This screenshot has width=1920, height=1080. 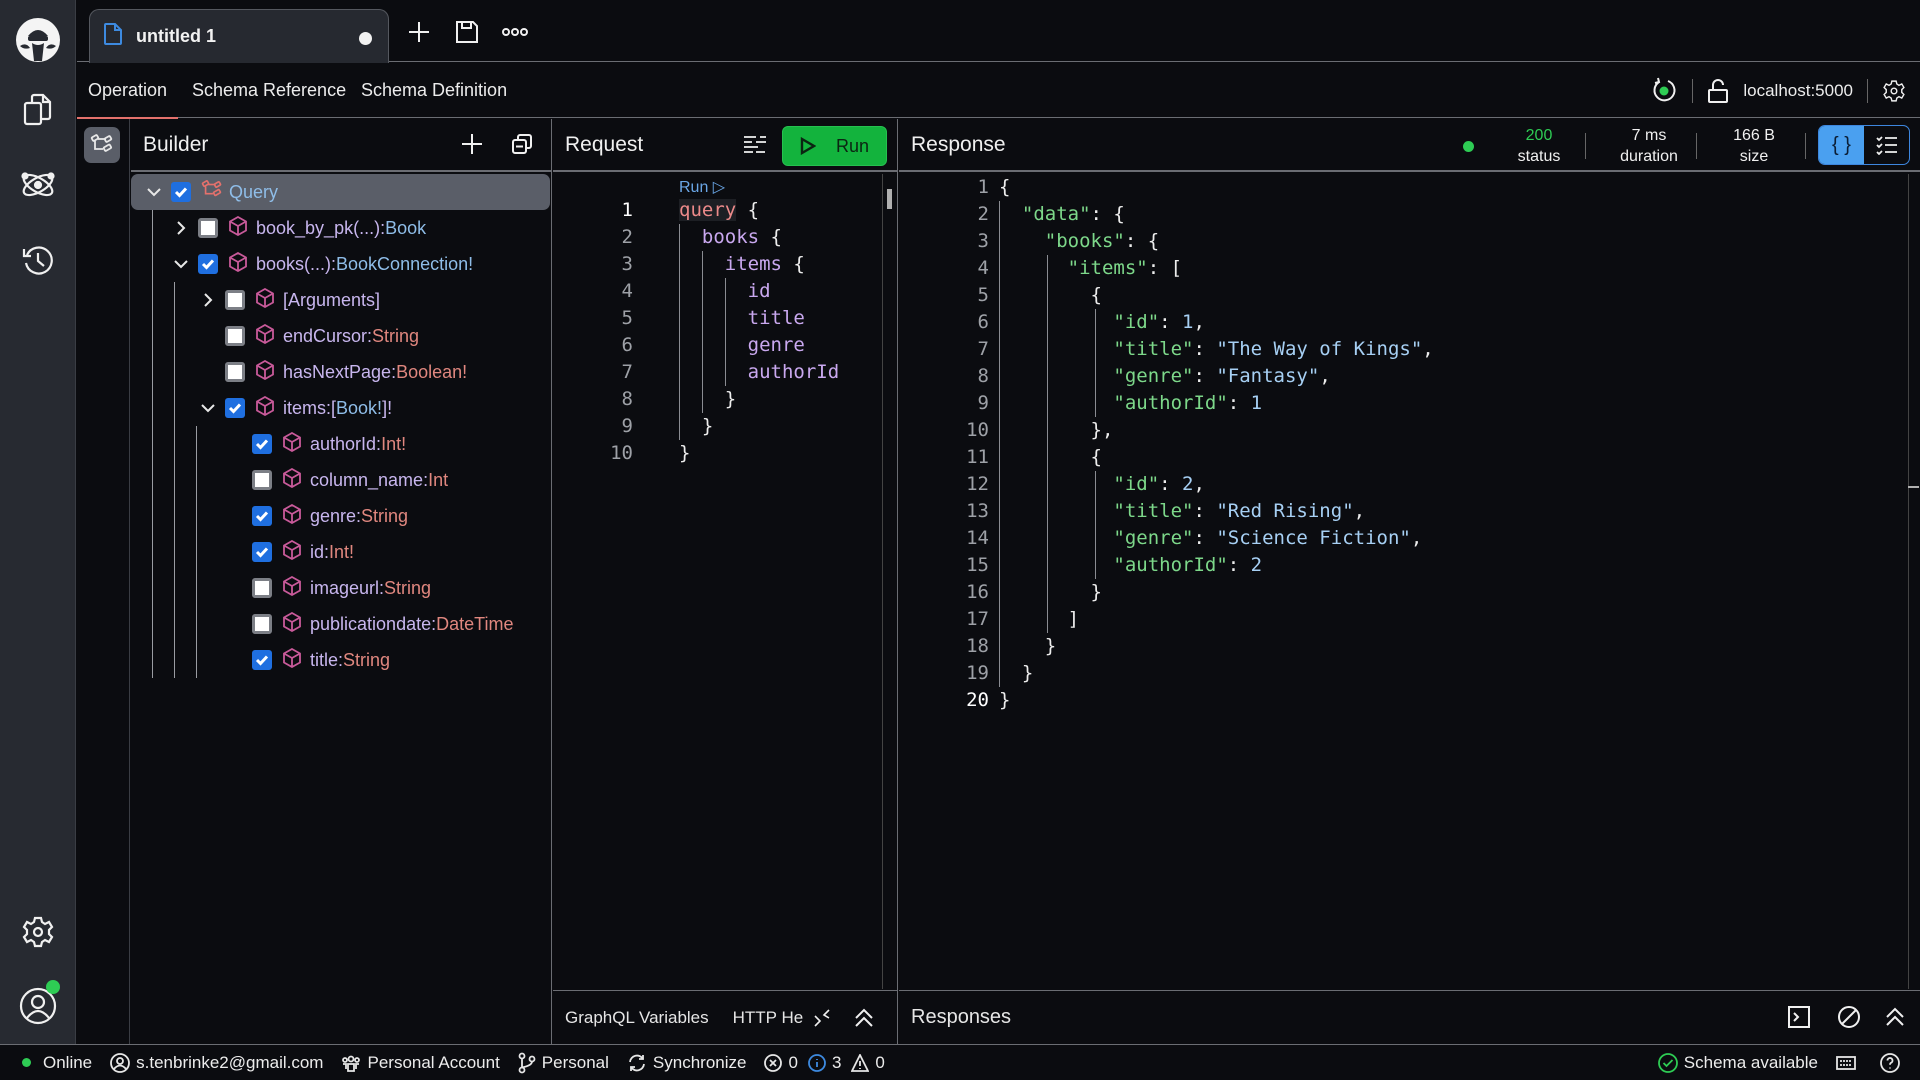 I want to click on line-number: 8, so click(x=627, y=399).